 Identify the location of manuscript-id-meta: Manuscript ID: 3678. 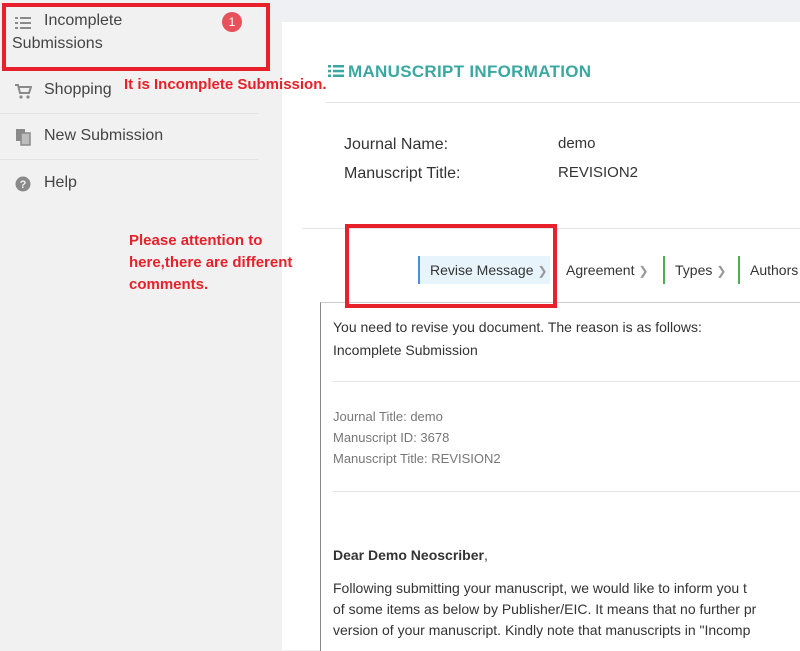
(391, 437).